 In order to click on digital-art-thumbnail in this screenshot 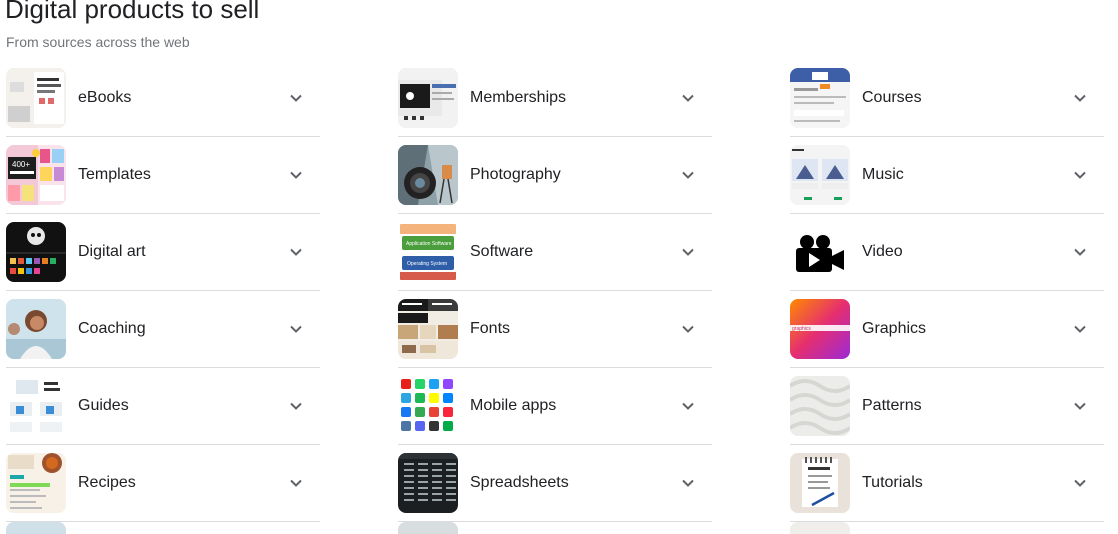, I will do `click(36, 252)`.